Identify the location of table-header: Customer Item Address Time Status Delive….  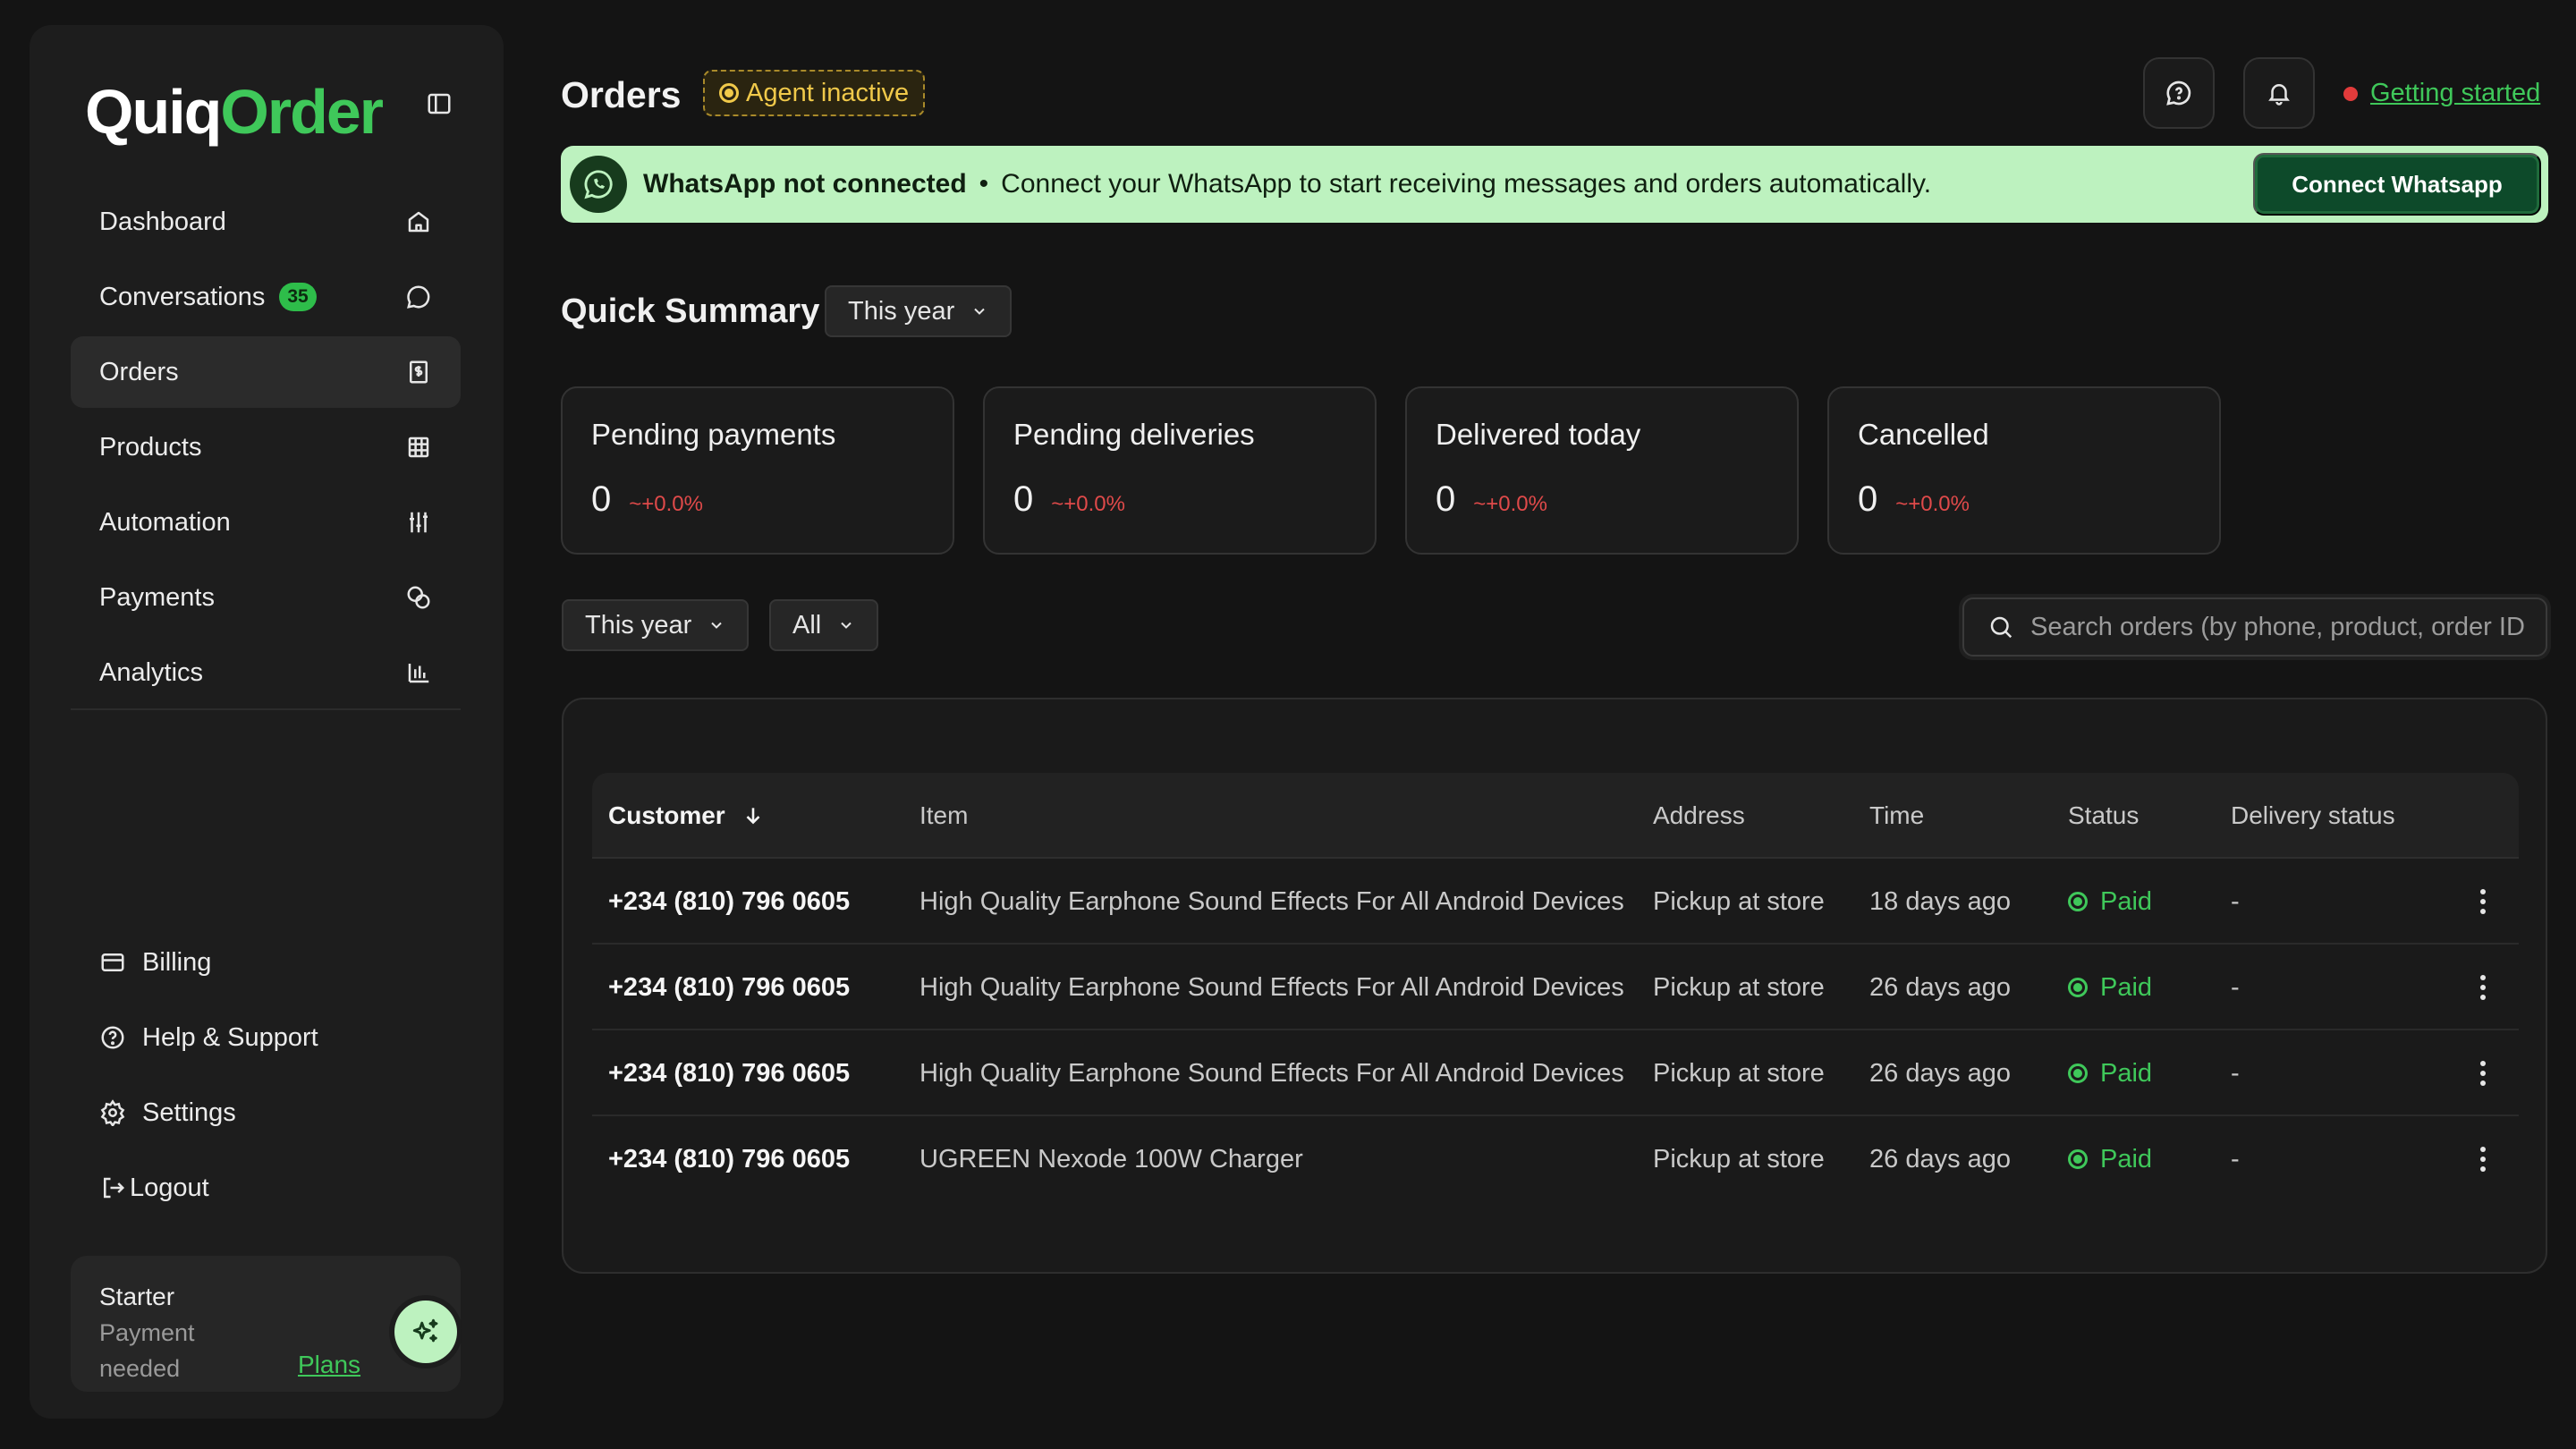
(1555, 816).